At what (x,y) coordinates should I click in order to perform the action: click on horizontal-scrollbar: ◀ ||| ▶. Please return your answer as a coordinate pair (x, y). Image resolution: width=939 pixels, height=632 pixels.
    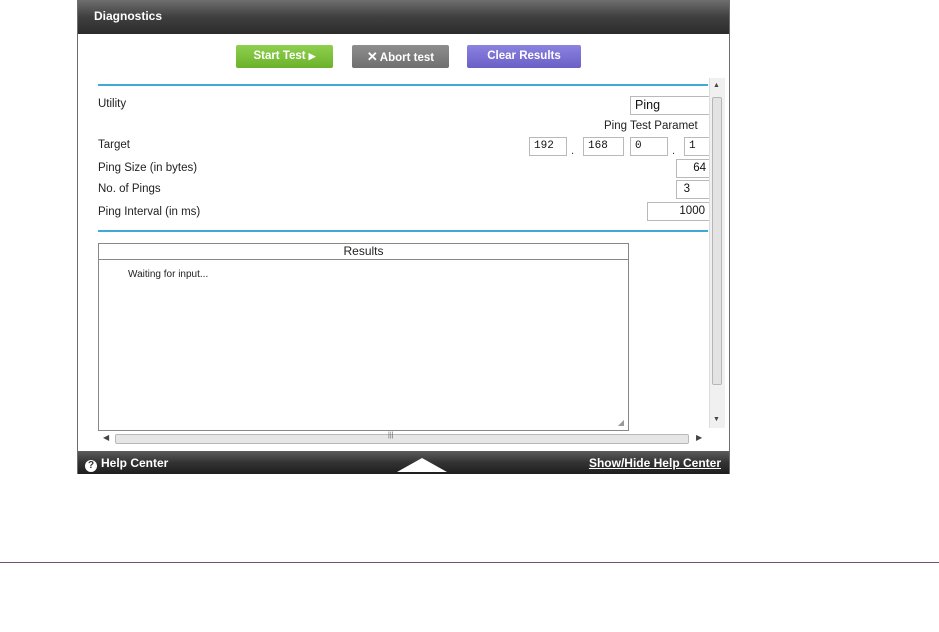
    Looking at the image, I should click on (402, 438).